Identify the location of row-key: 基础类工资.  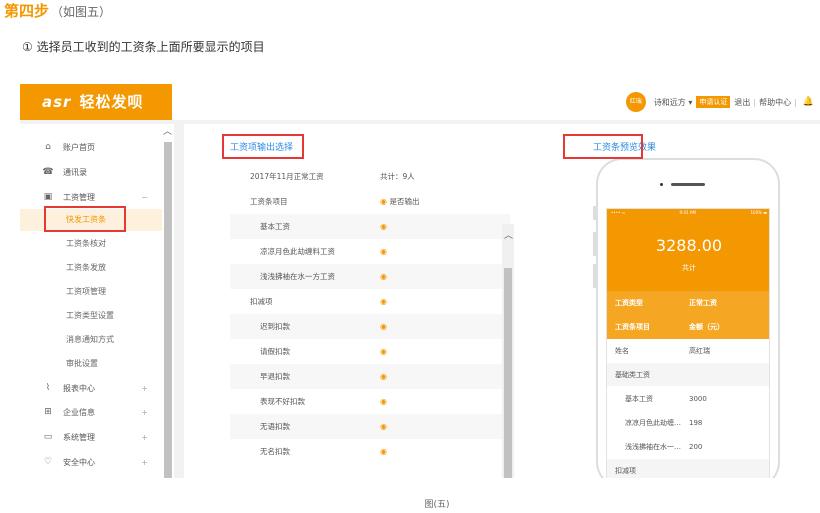
(632, 374).